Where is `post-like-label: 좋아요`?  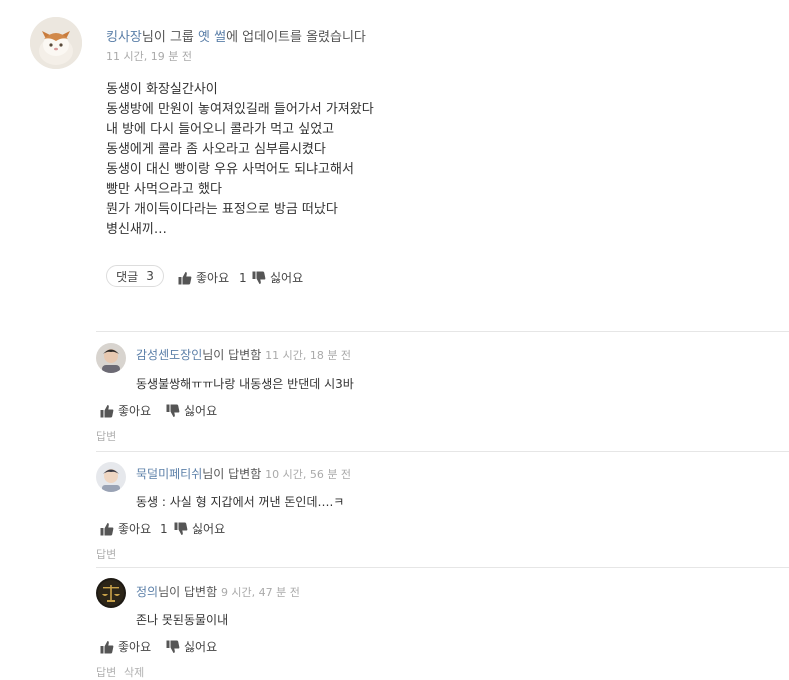 post-like-label: 좋아요 is located at coordinates (213, 278).